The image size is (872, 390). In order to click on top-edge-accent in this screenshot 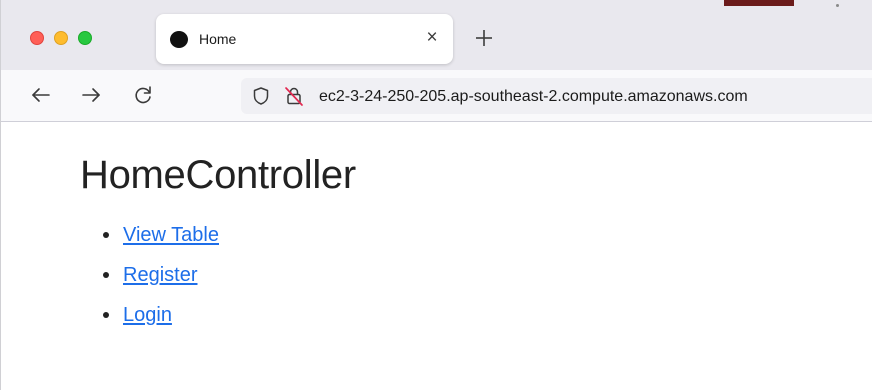, I will do `click(759, 3)`.